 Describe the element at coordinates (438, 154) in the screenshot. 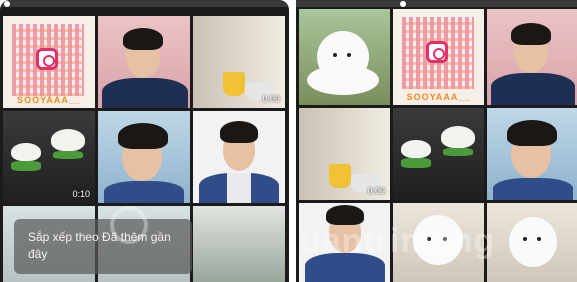

I see `photo-food` at that location.